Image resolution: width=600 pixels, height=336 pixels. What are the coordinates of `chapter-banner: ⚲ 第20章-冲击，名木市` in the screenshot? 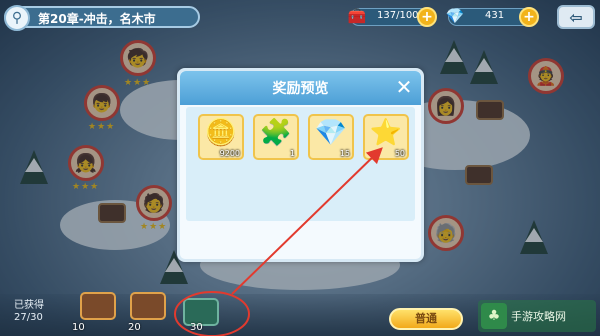 It's located at (102, 18).